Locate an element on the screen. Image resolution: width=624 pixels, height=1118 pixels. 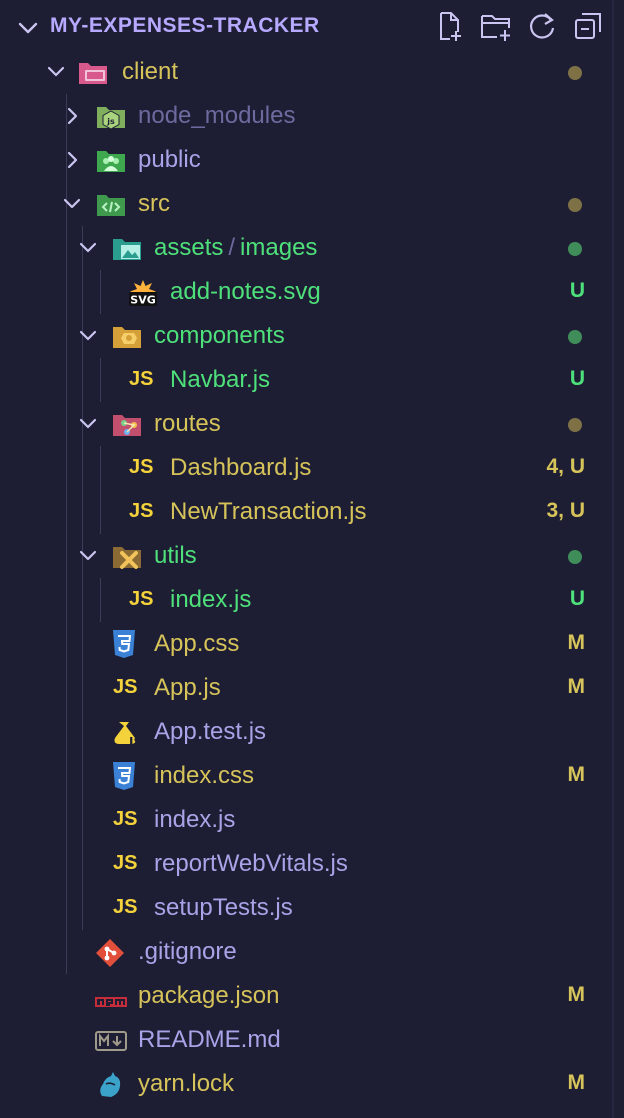
refresh-icon is located at coordinates (542, 26).